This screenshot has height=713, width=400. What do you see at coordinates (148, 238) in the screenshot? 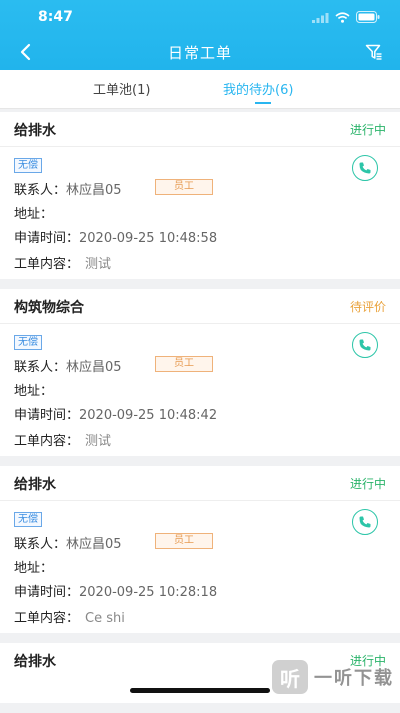
I see `apply-time: 2020-09-25 10:48:58` at bounding box center [148, 238].